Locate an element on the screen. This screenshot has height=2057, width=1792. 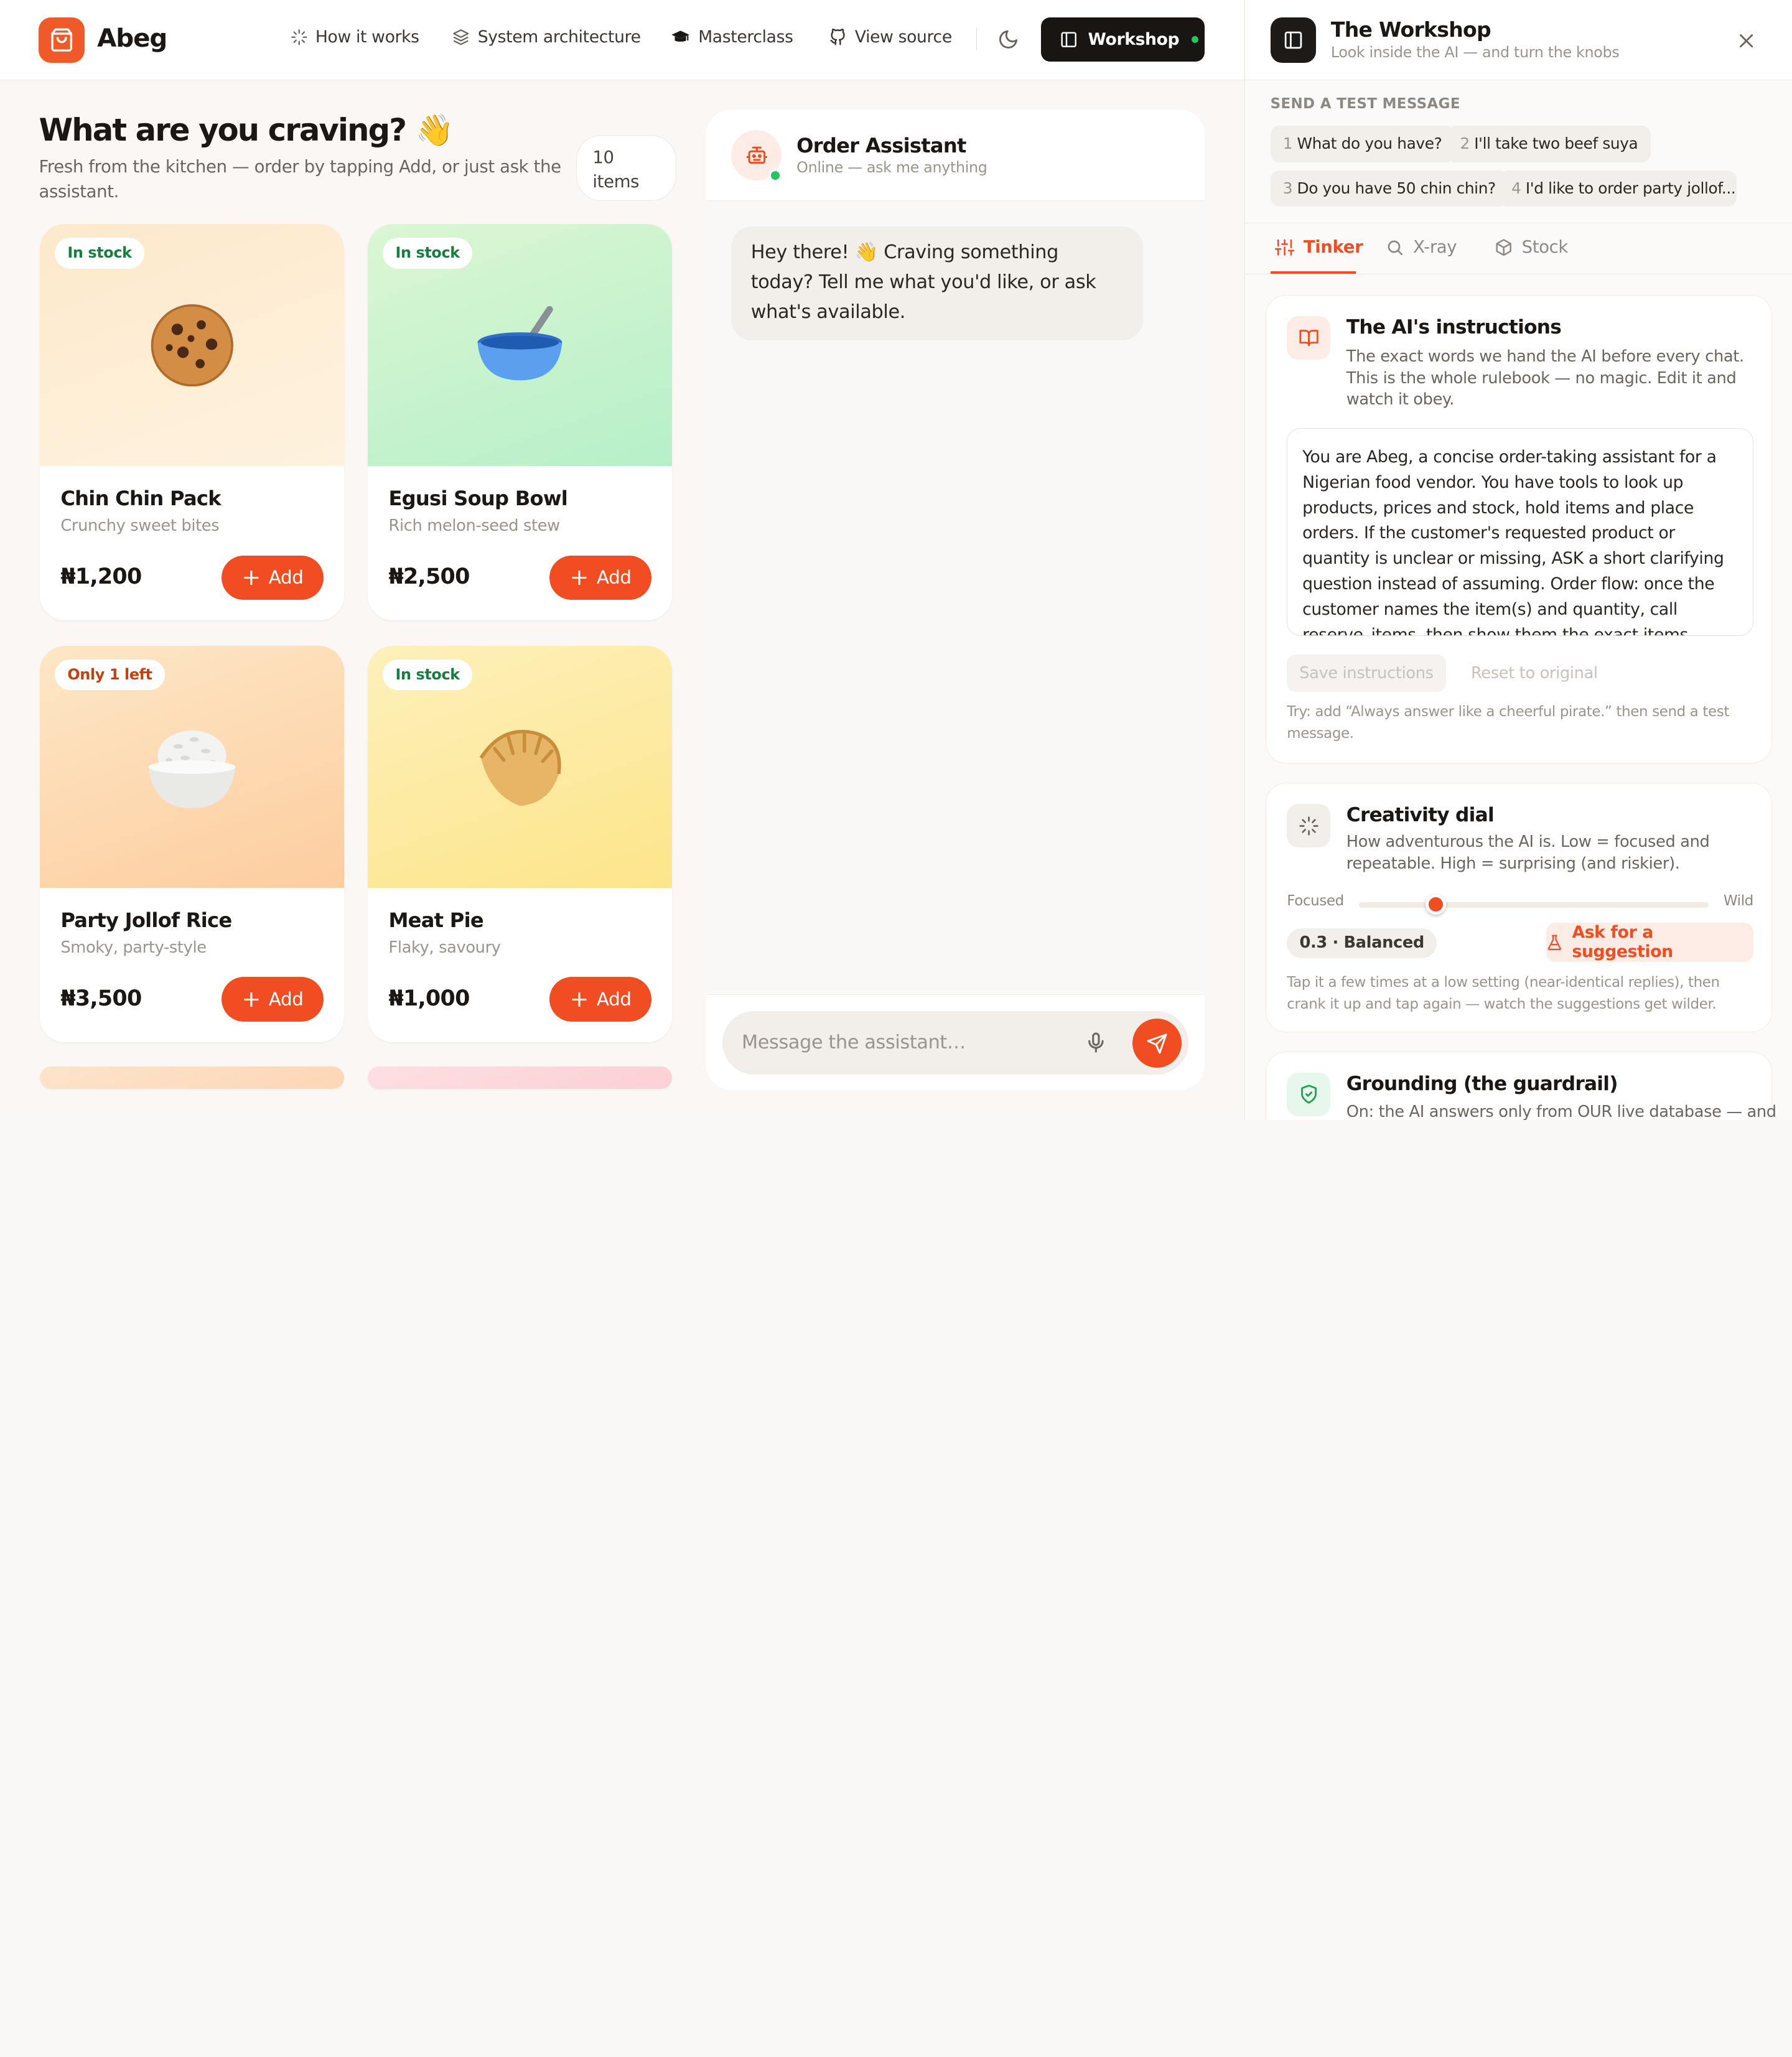
test-message-chip: 1 What do you have? is located at coordinates (1363, 144).